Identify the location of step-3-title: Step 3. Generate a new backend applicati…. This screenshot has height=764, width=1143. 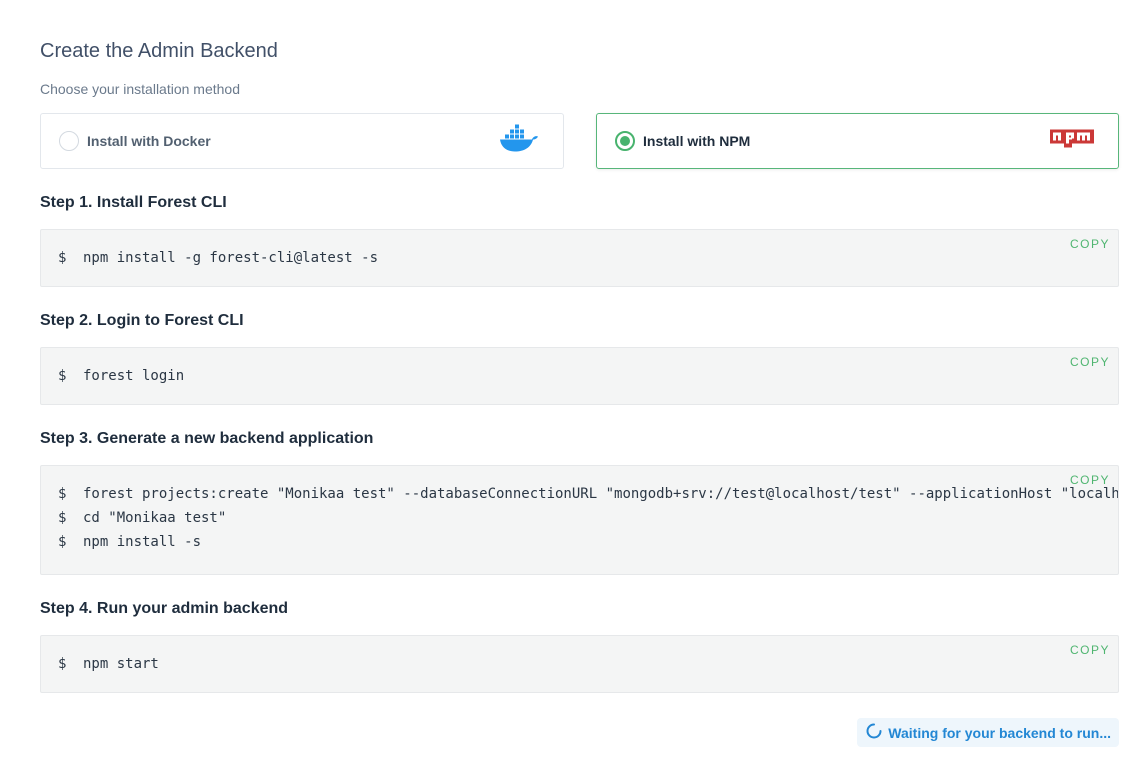
(207, 438).